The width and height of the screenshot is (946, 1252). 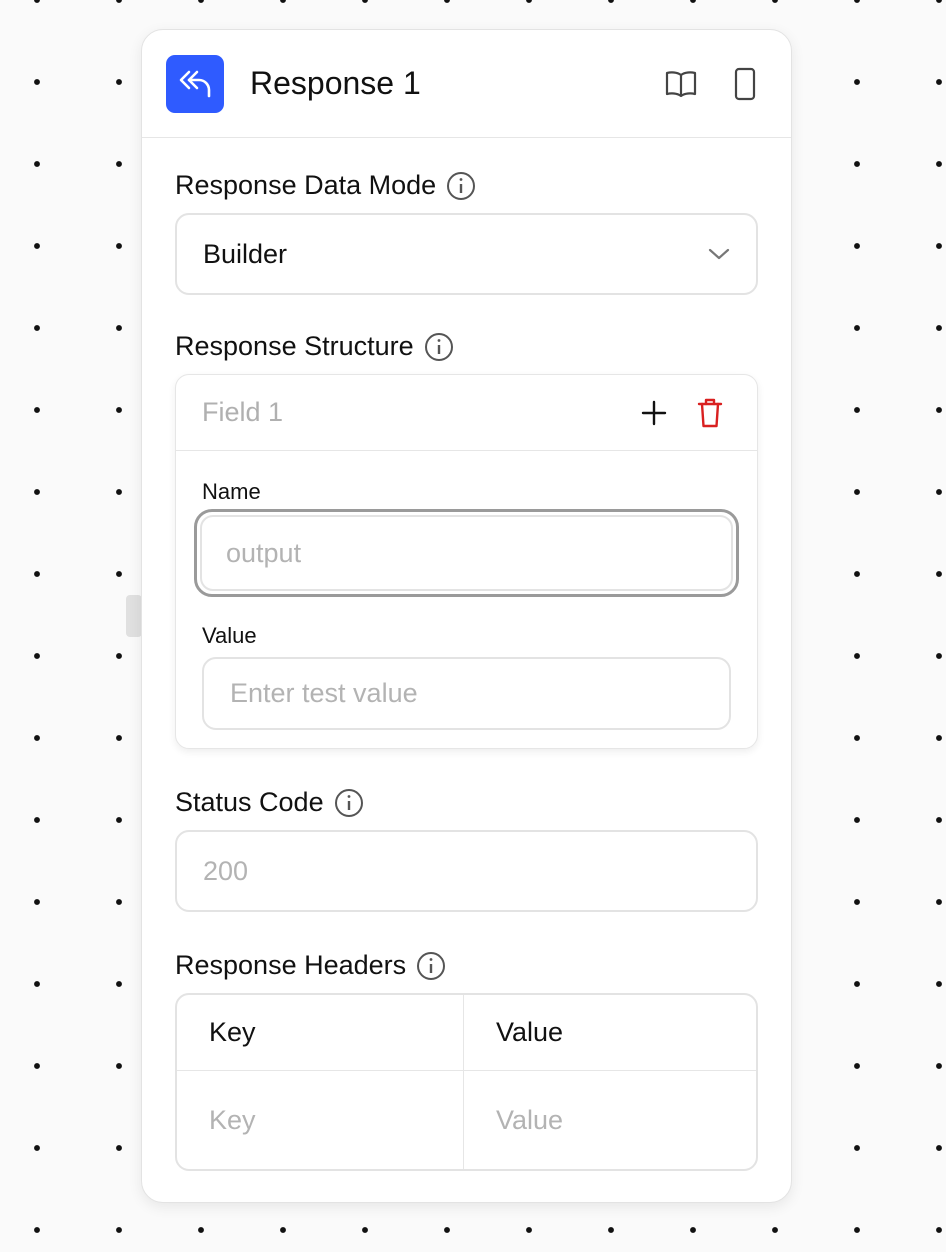 What do you see at coordinates (245, 253) in the screenshot?
I see `response-data-mode-value: Builder` at bounding box center [245, 253].